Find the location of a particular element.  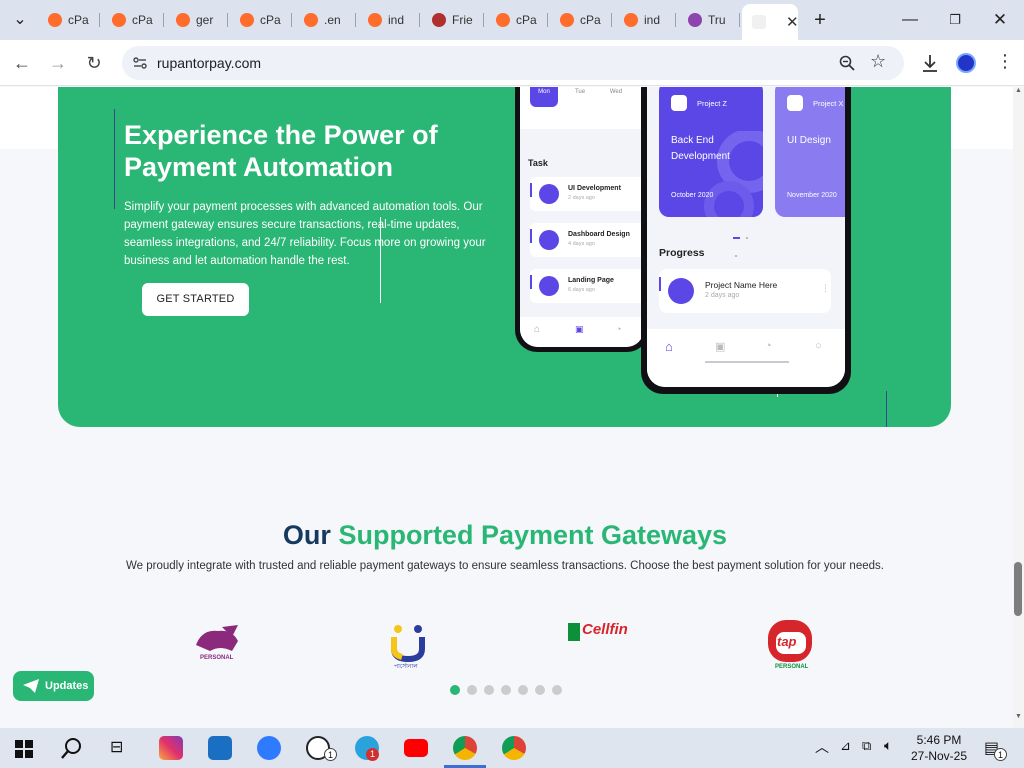

tab-active: ✕ is located at coordinates (770, 22).